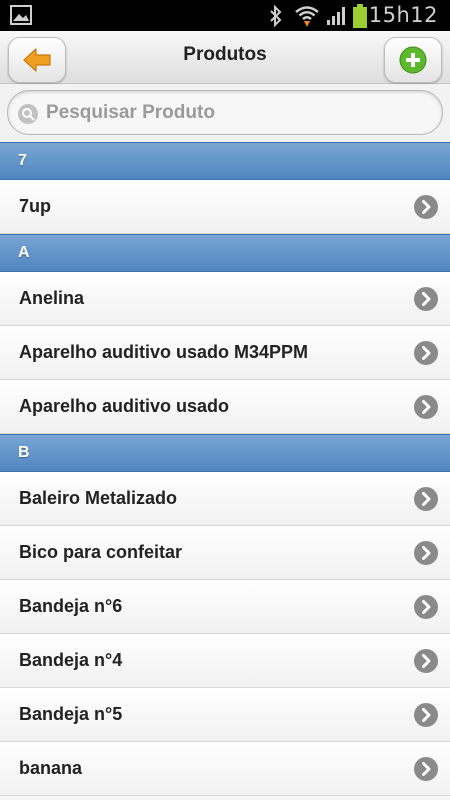 This screenshot has width=450, height=800. What do you see at coordinates (225, 499) in the screenshot?
I see `list-item: Baleiro Metalizado` at bounding box center [225, 499].